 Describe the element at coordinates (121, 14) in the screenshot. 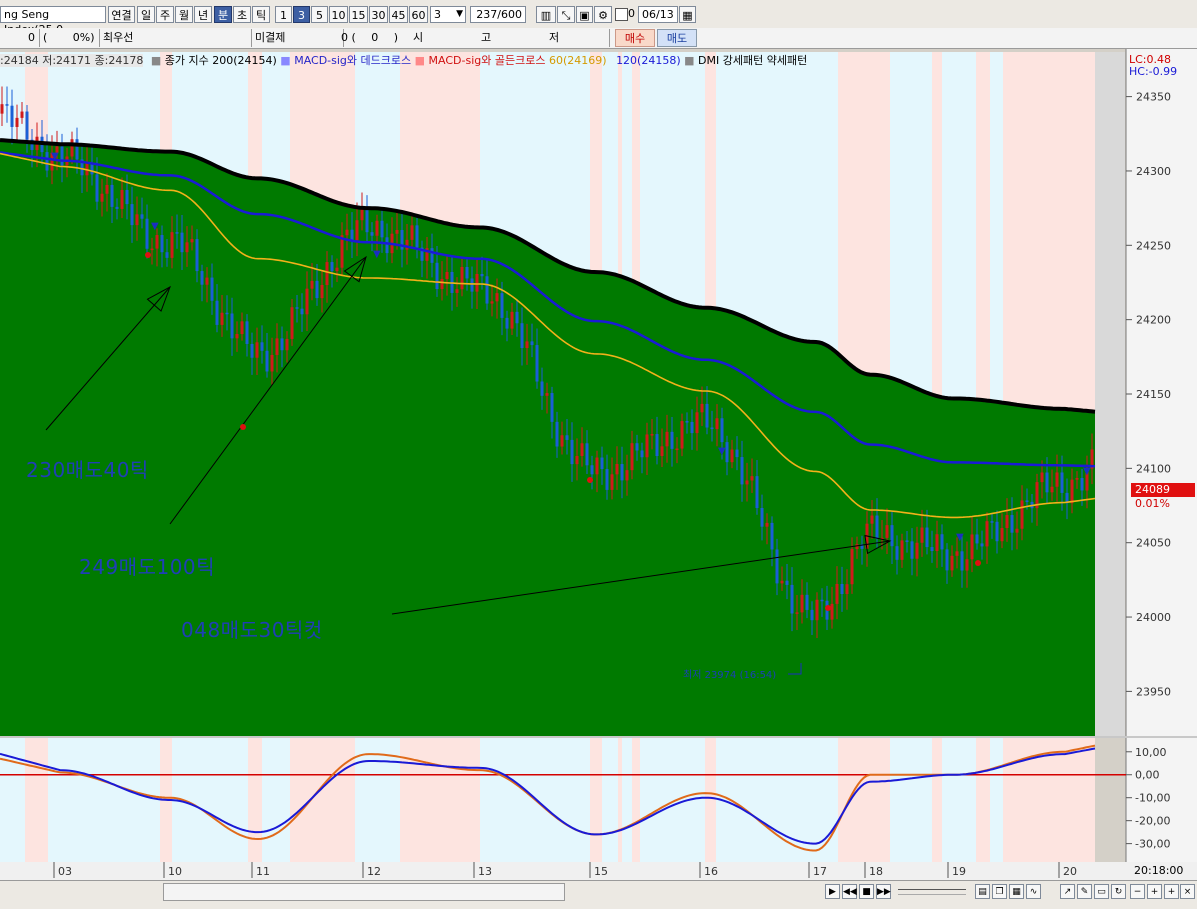

I see `linked-button: 연결` at that location.